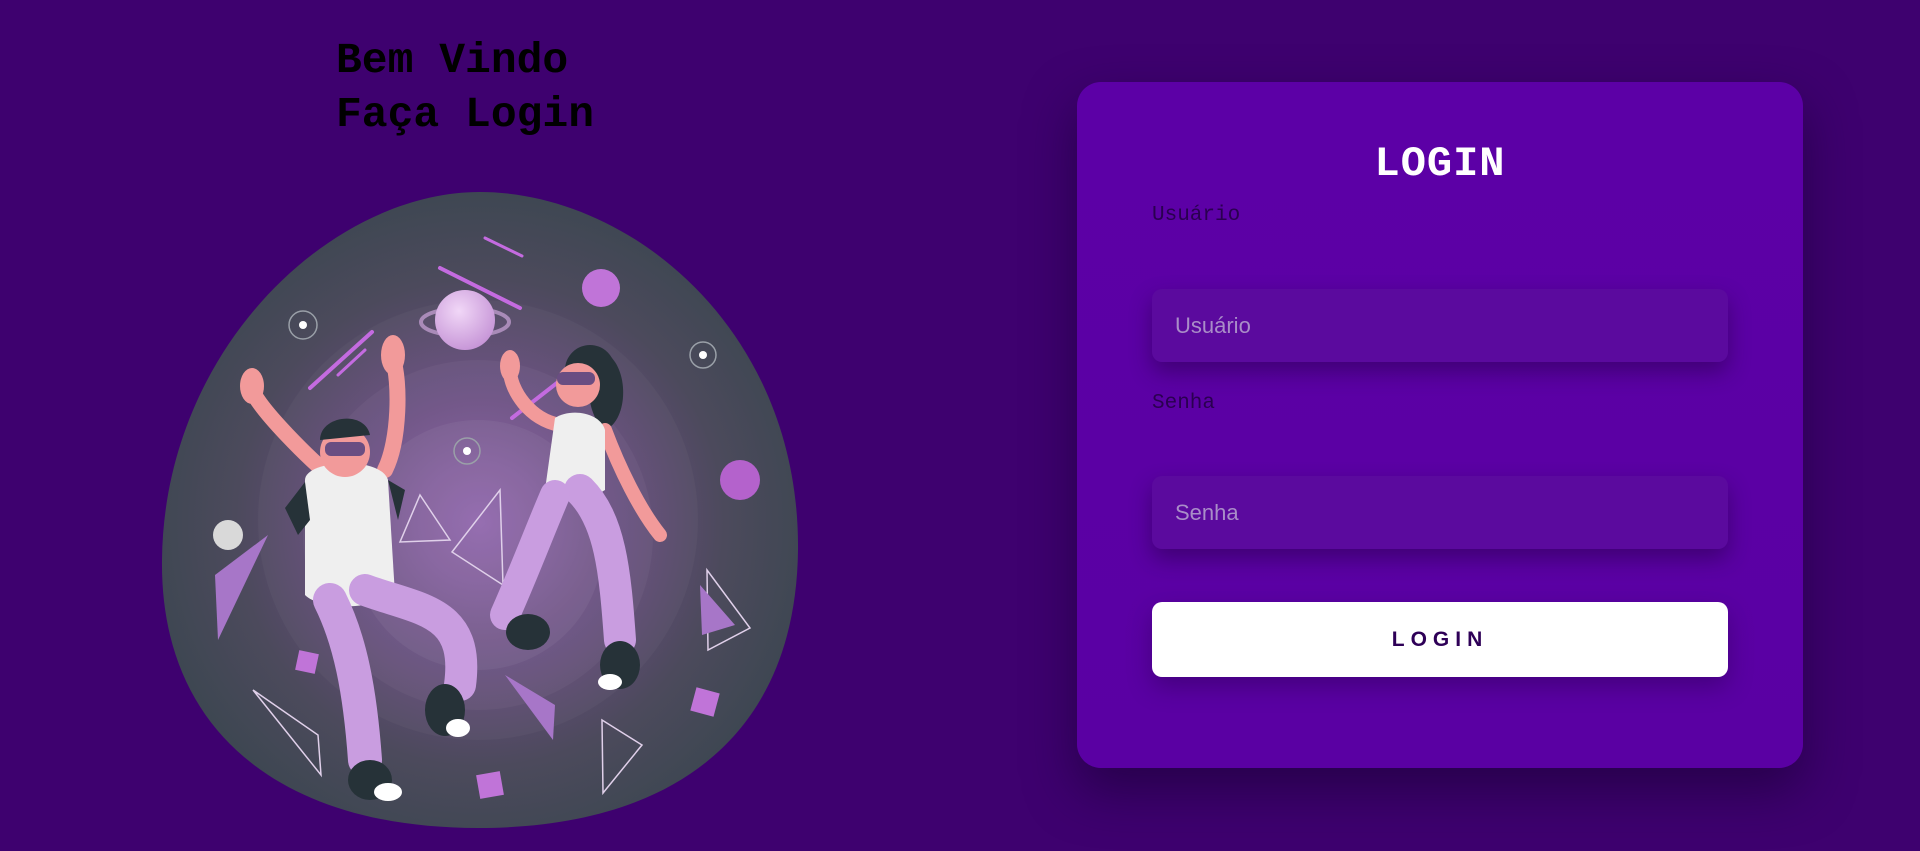  I want to click on welcome-line-1: Bem Vindo, so click(452, 60).